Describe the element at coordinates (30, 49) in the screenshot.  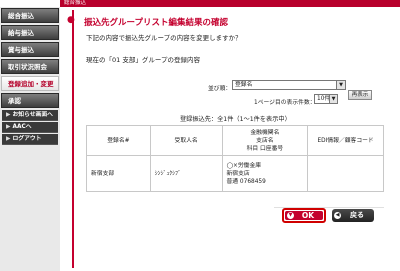
I see `sidebar-item-bonus-transfer: 賞与振込` at that location.